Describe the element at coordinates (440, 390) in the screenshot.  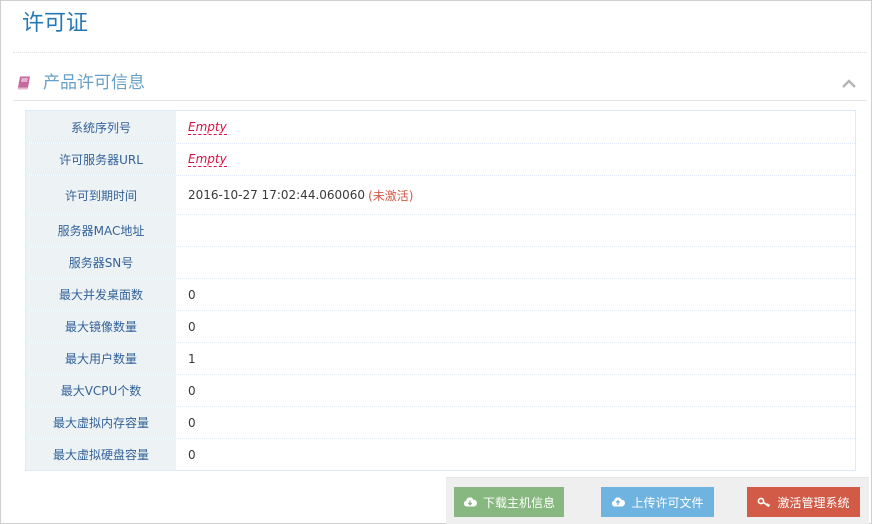
I see `table-row: 最大VCPU个数 0` at that location.